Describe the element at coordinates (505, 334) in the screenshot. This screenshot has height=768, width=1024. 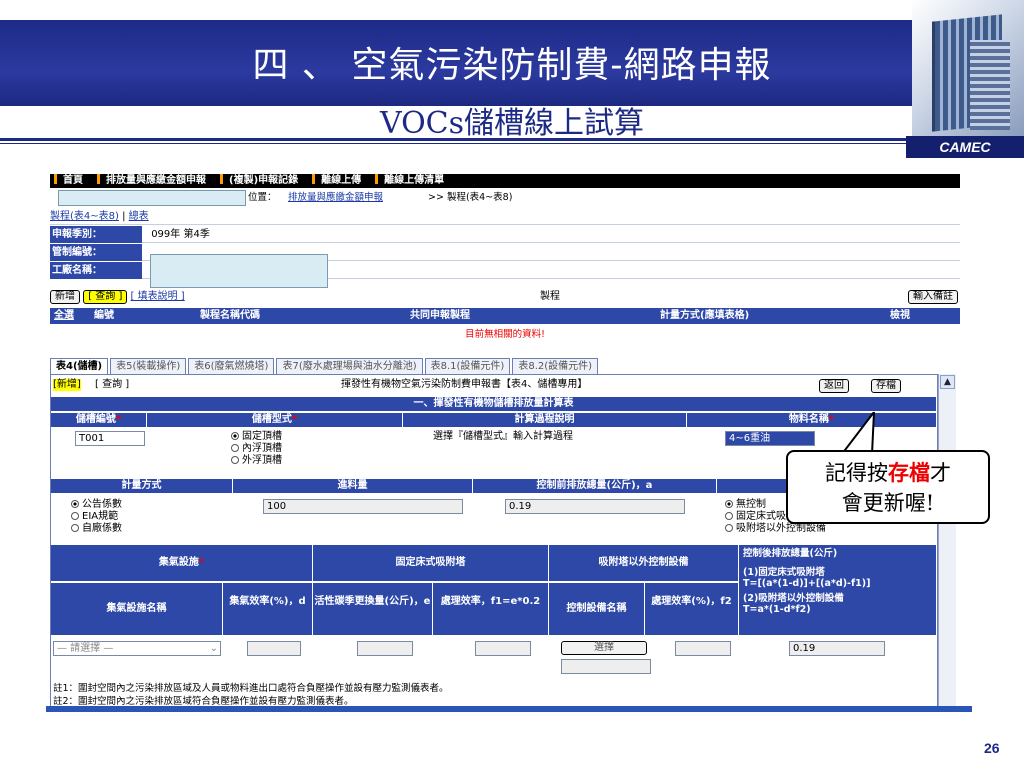
I see `no-data-message: 目前無相關的資料!` at that location.